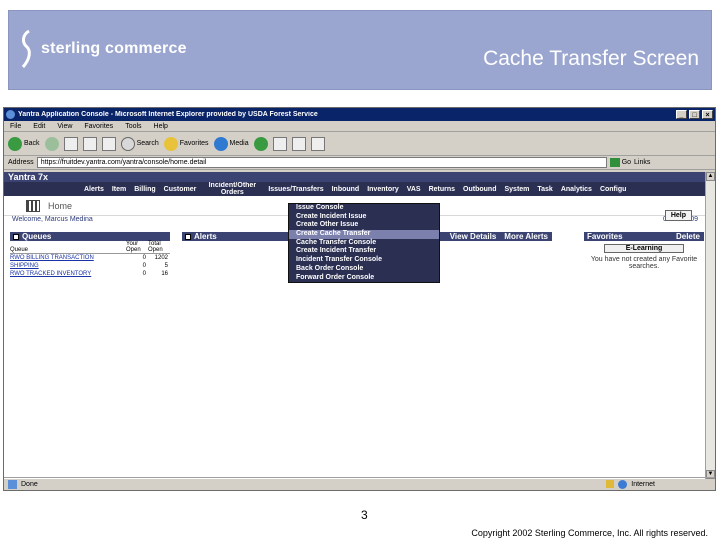  Describe the element at coordinates (147, 143) in the screenshot. I see `search-label: Search` at that location.